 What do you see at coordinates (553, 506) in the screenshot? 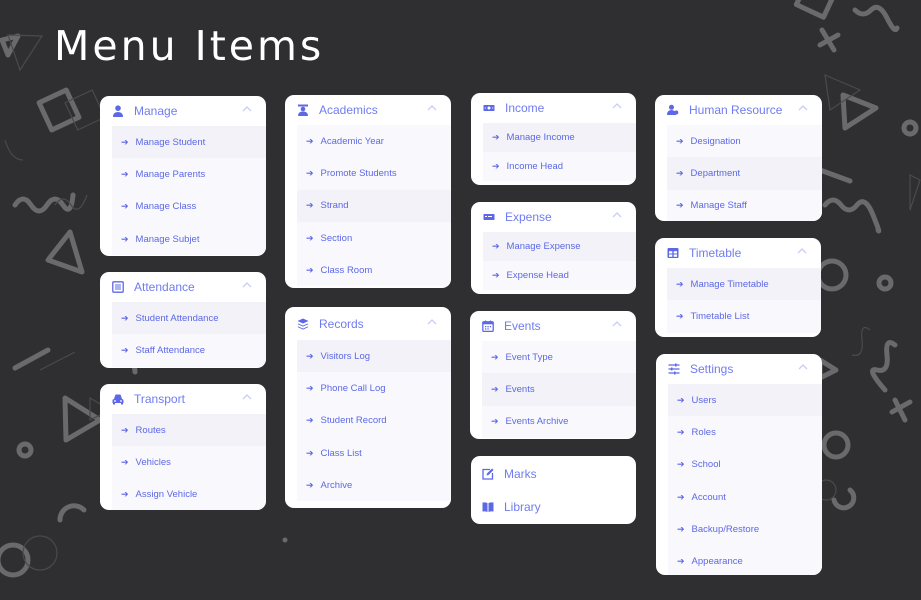
I see `menu-item-library: Library` at bounding box center [553, 506].